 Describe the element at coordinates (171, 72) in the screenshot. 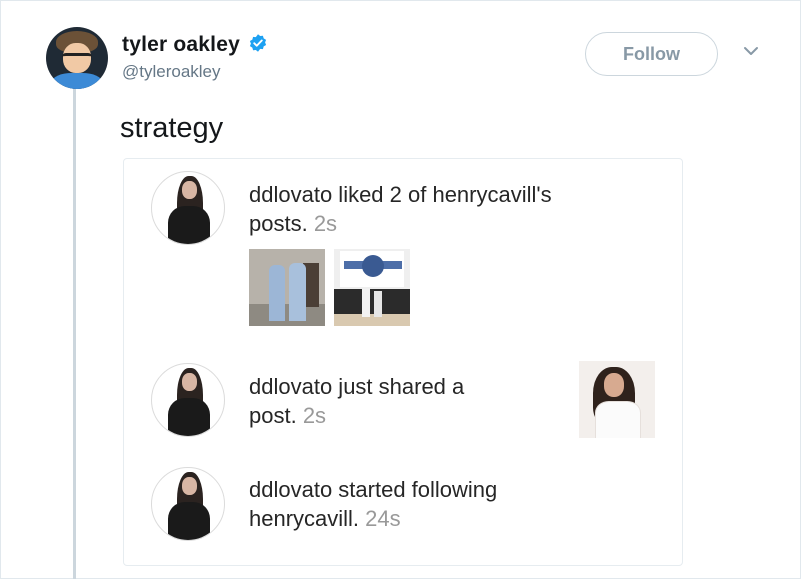

I see `author-handle: @tyleroakley` at that location.